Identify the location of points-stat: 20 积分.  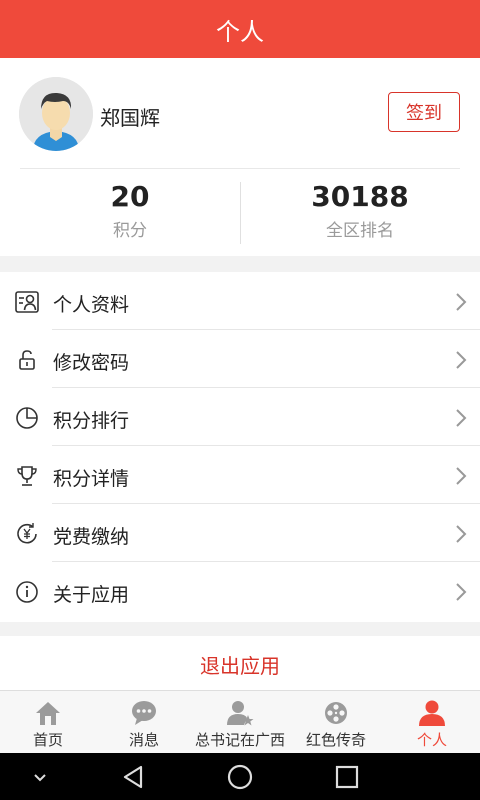
(130, 210).